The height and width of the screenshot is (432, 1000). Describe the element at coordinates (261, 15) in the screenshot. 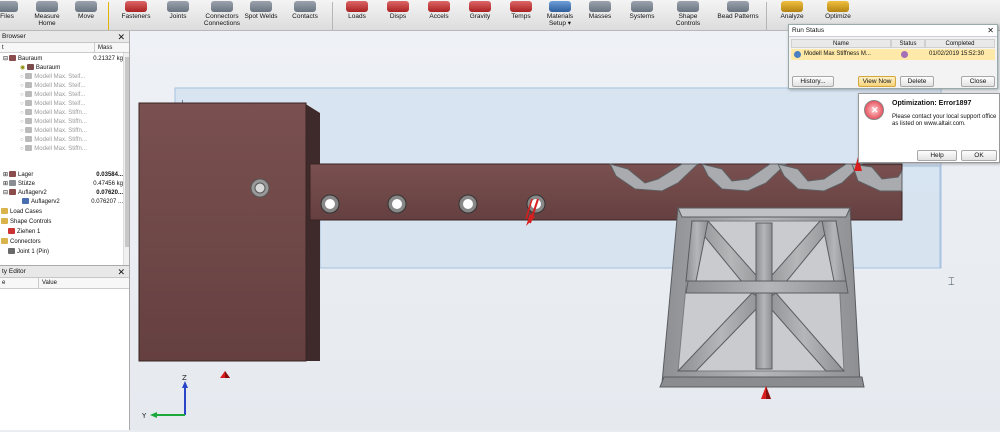

I see `spot-welds-button: Spot Welds` at that location.